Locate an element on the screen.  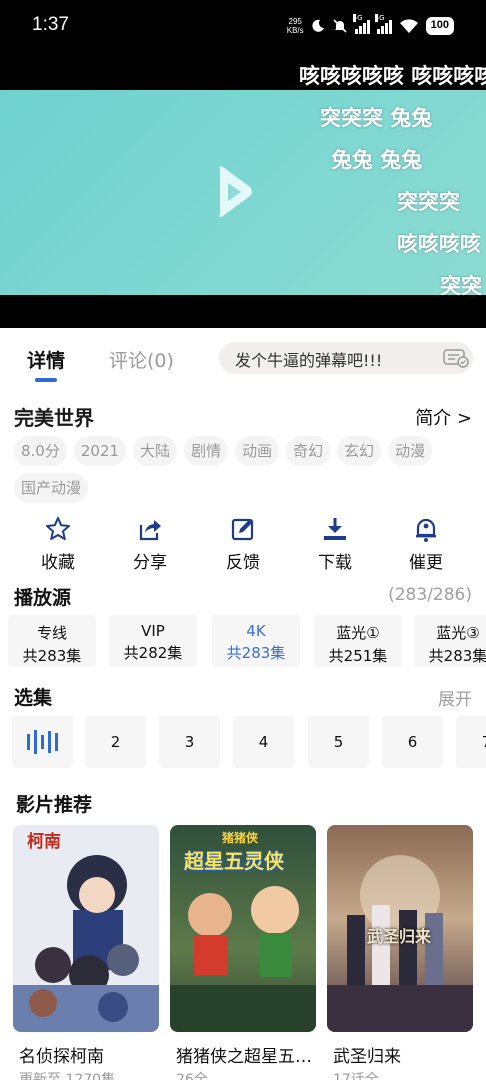
source-item: VIP 共282集 is located at coordinates (153, 641).